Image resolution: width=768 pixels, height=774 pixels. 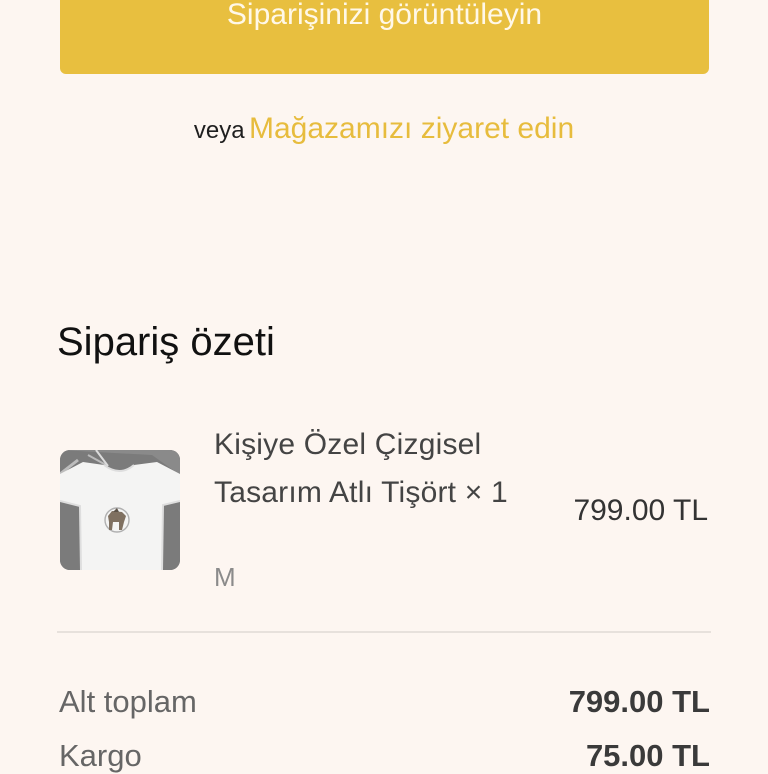 I want to click on shipping-value: 75.00 TL, so click(x=647, y=755).